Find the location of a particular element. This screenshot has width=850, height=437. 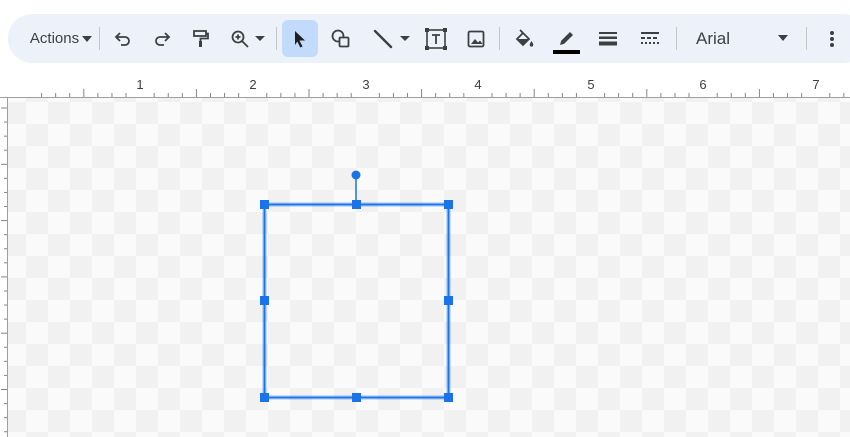

selection-outline is located at coordinates (356, 301).